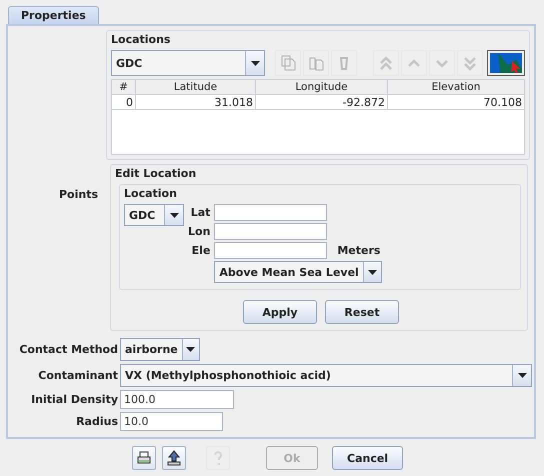  Describe the element at coordinates (68, 349) in the screenshot. I see `field-label: Contact Method` at that location.